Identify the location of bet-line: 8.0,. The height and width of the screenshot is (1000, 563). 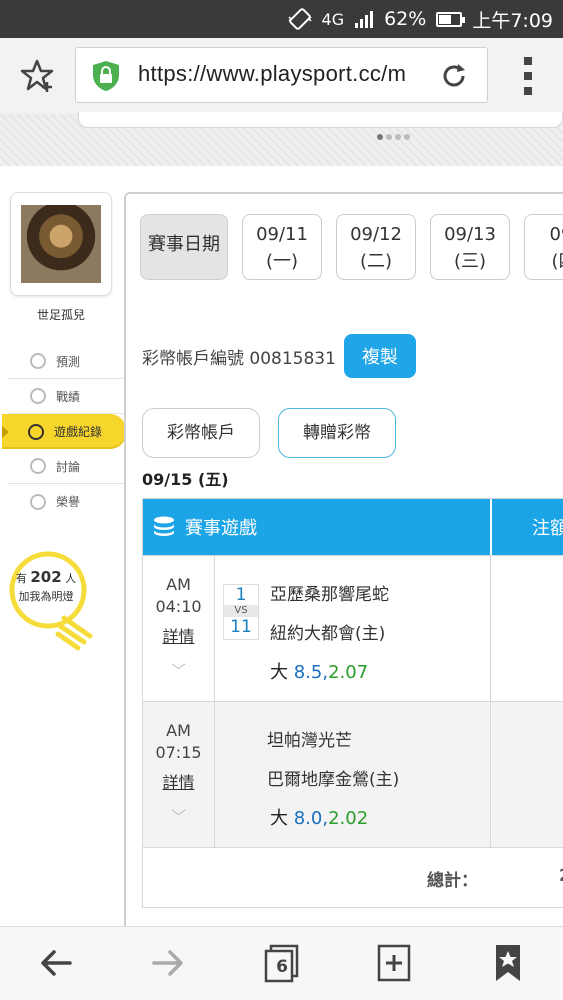
(311, 818).